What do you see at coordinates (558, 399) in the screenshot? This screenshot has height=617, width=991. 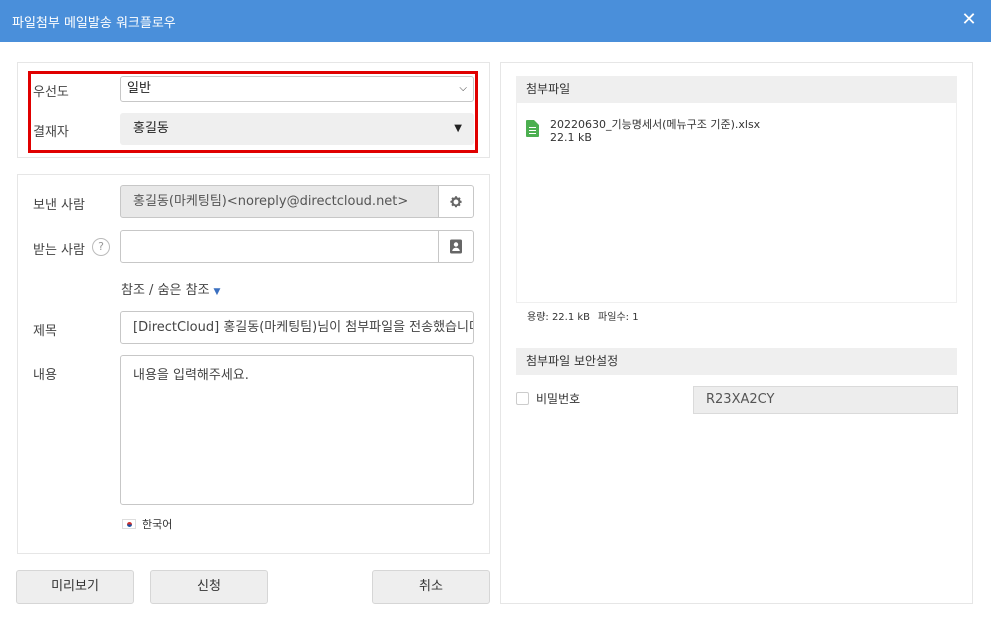 I see `password-label: 비밀번호` at bounding box center [558, 399].